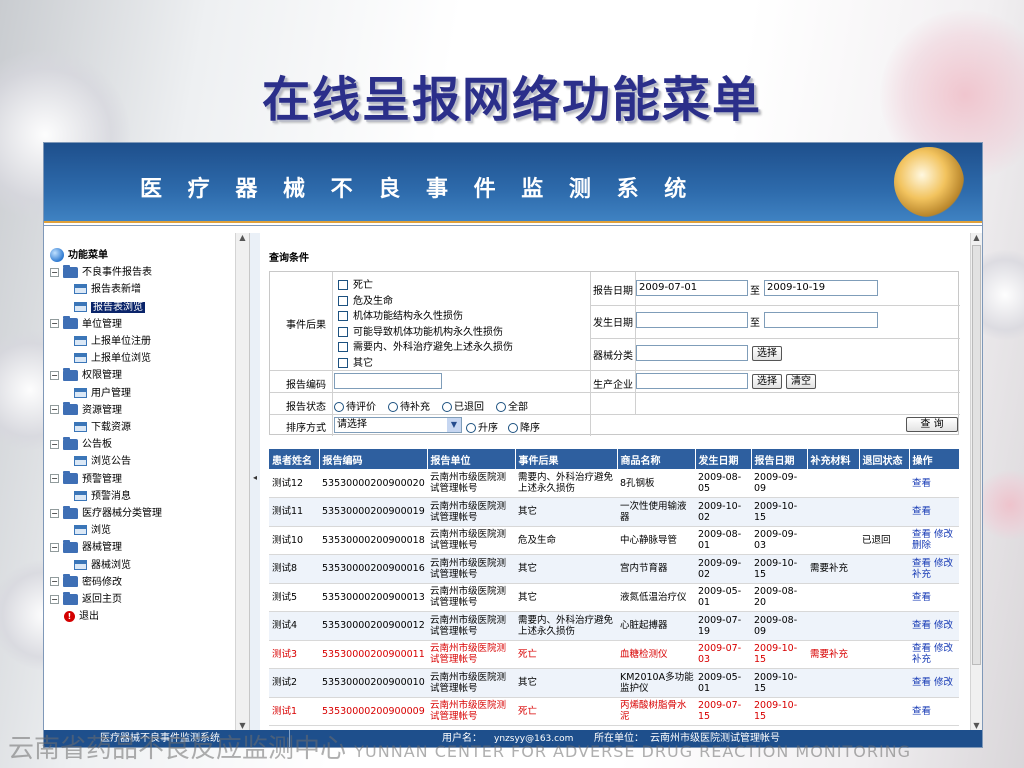 This screenshot has width=1024, height=768. I want to click on tree-item: 预警消息, so click(102, 496).